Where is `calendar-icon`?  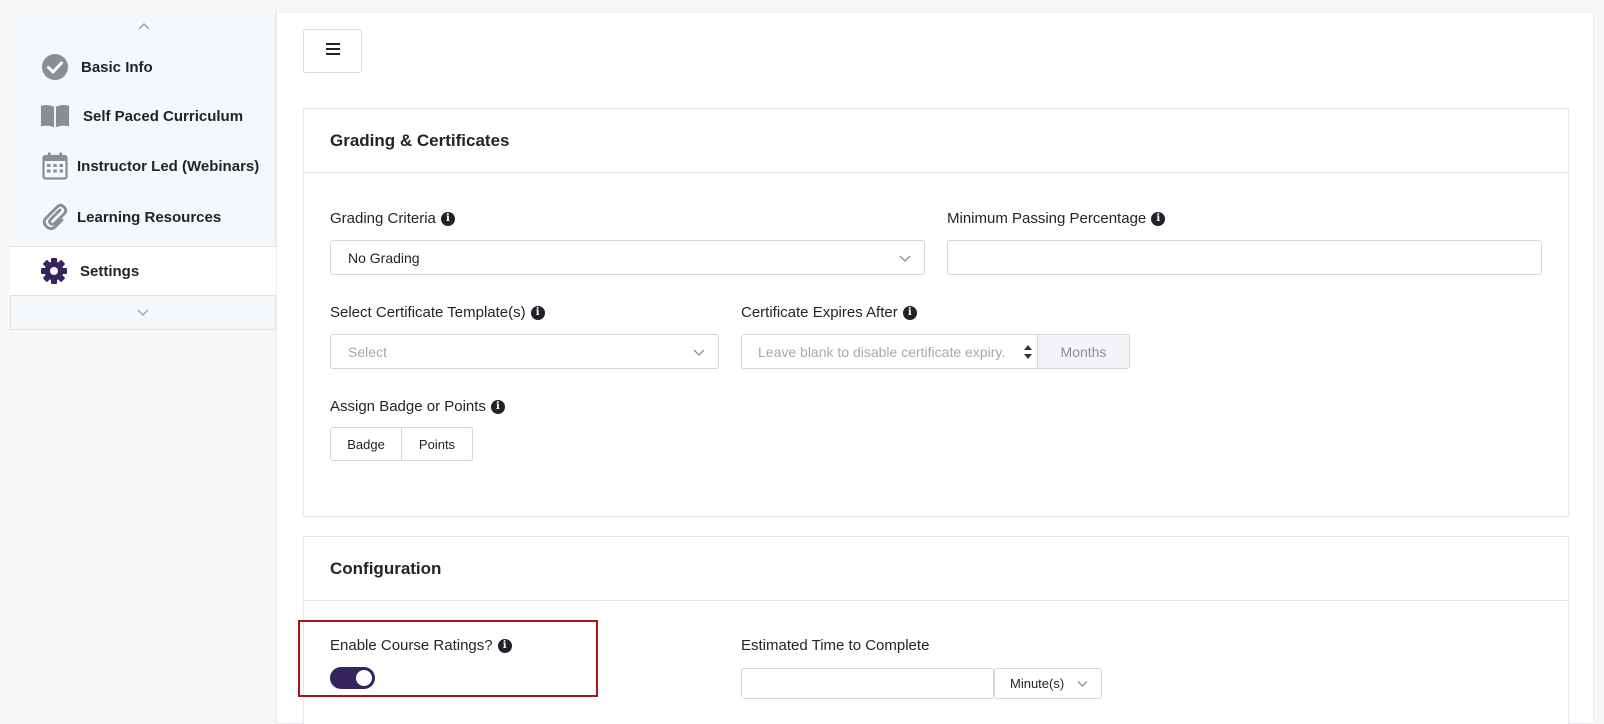 calendar-icon is located at coordinates (55, 166).